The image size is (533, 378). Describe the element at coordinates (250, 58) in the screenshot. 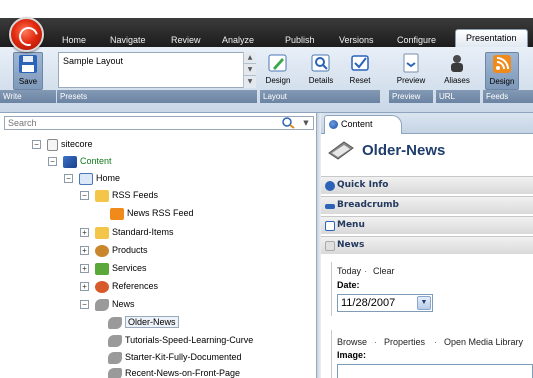

I see `scroll-up-icon: ▲` at that location.